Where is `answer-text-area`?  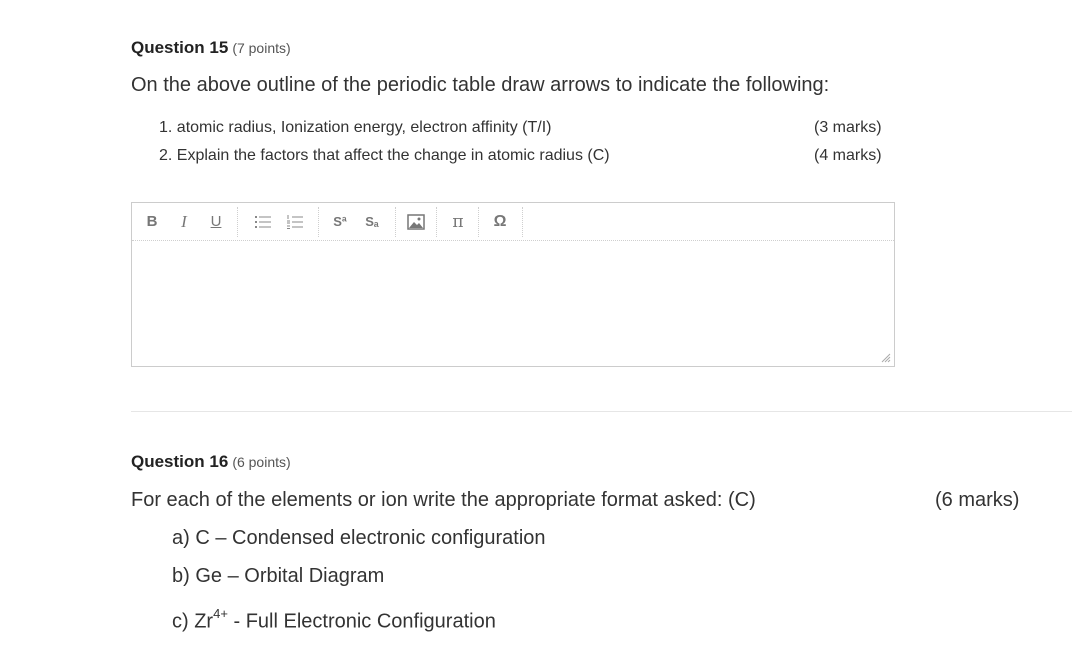 answer-text-area is located at coordinates (513, 303).